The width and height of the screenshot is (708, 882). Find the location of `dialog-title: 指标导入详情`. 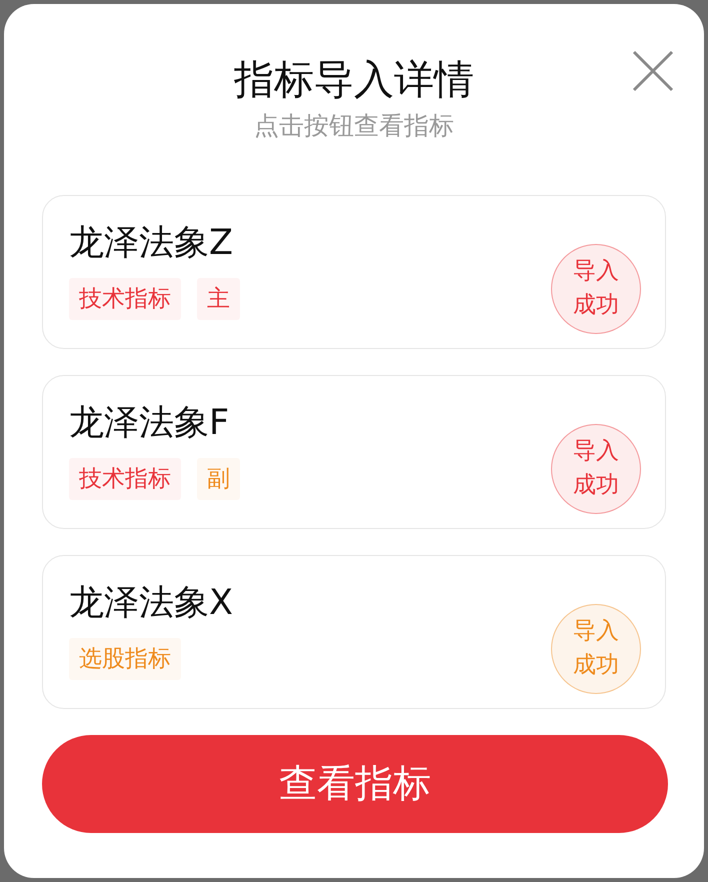

dialog-title: 指标导入详情 is located at coordinates (354, 80).